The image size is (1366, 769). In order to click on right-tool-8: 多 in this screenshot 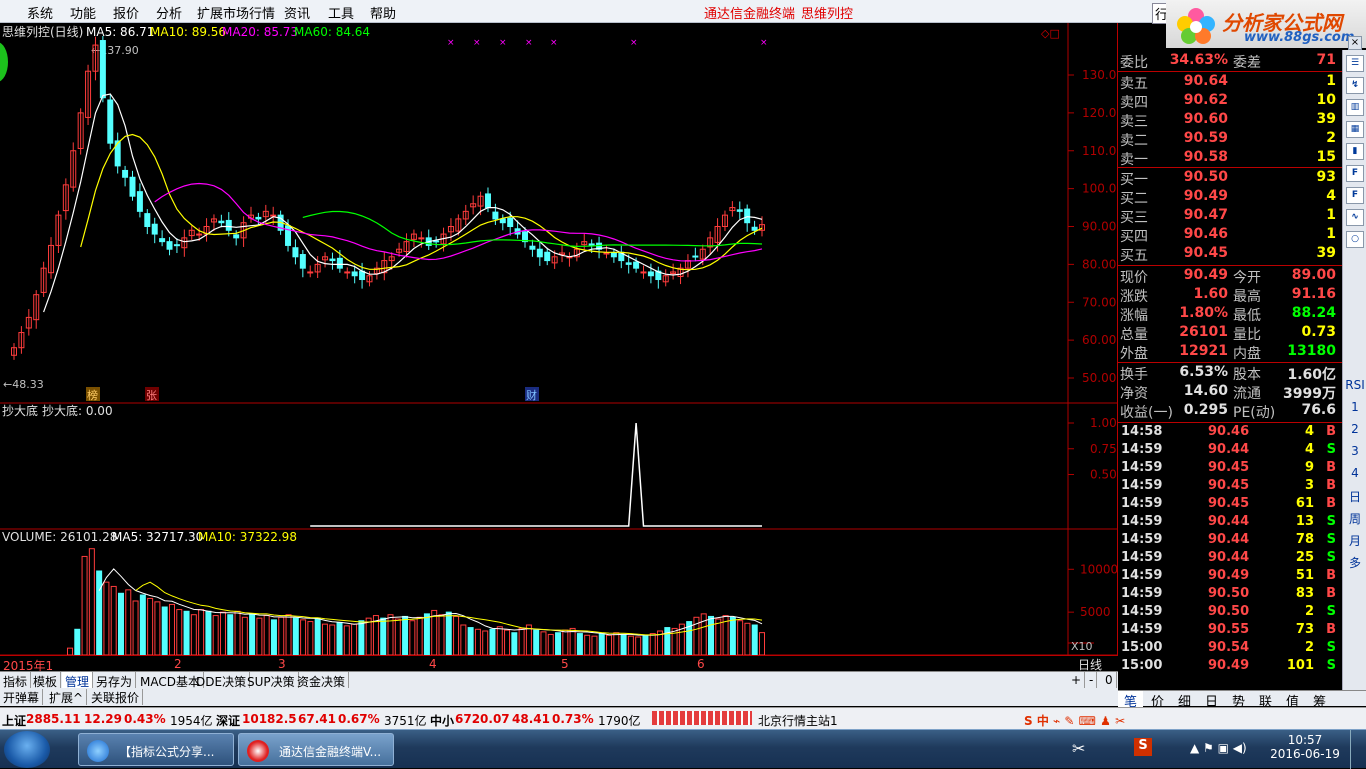, I will do `click(1354, 562)`.